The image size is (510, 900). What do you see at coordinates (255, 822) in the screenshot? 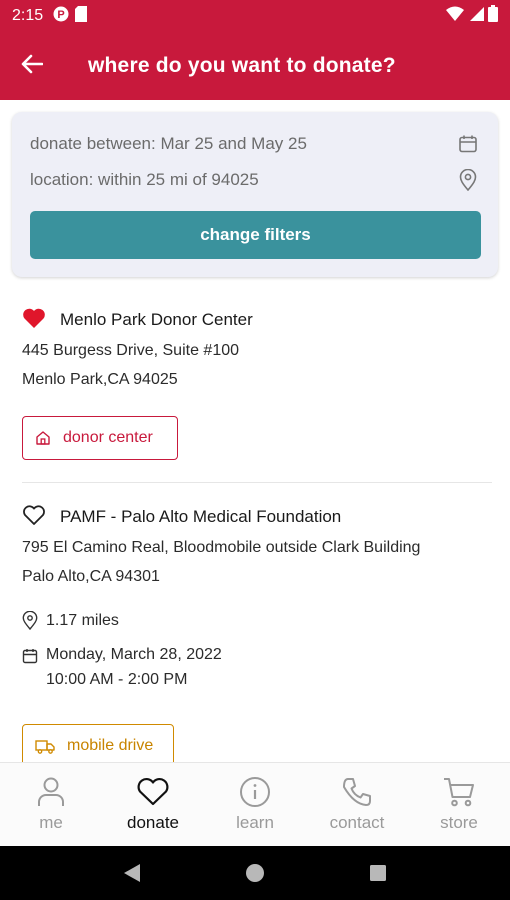
I see `nav-label: learn` at bounding box center [255, 822].